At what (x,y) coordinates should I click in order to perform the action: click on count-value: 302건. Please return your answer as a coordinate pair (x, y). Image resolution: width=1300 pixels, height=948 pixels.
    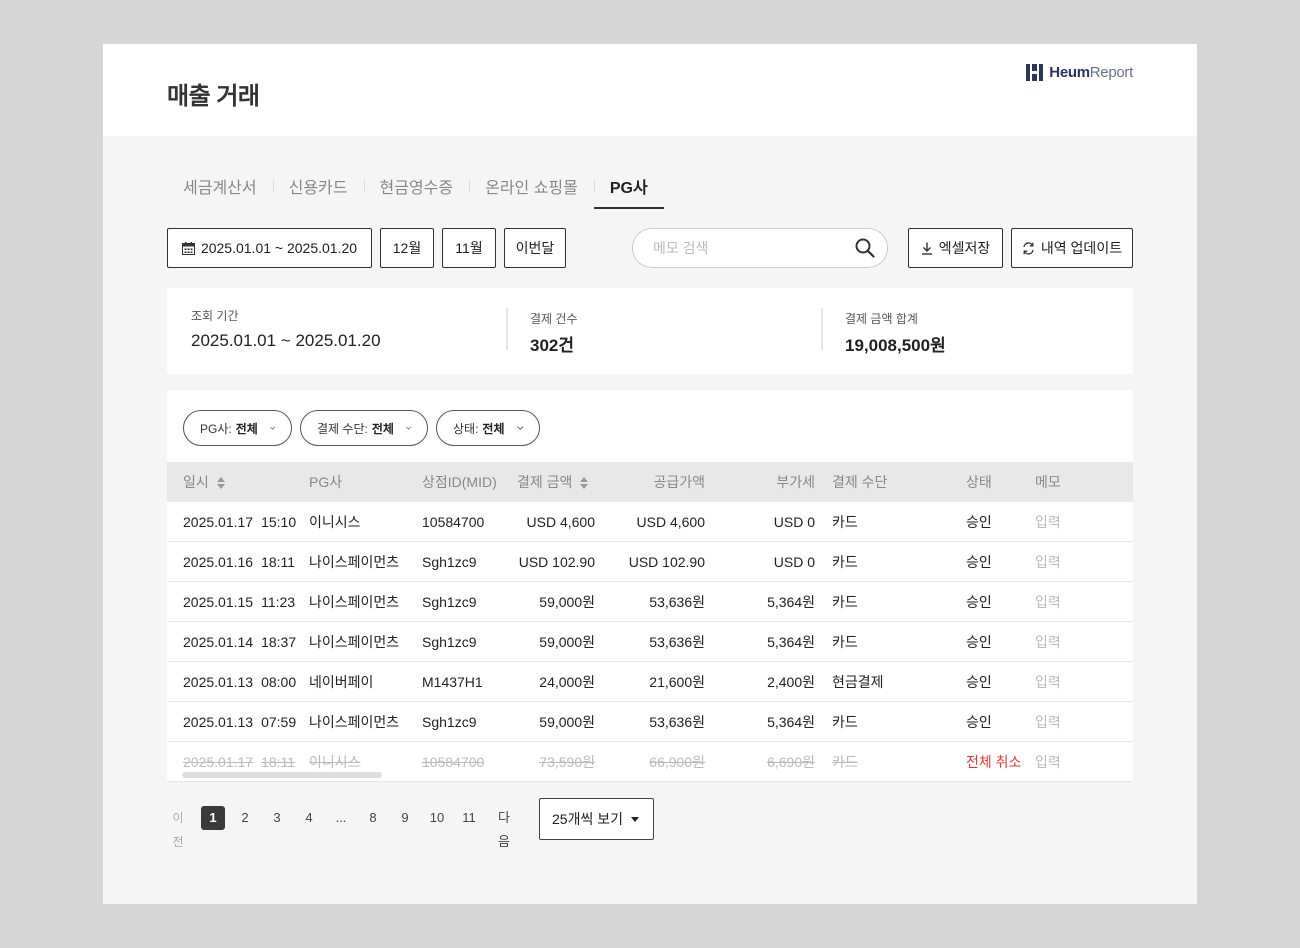
    Looking at the image, I should click on (552, 345).